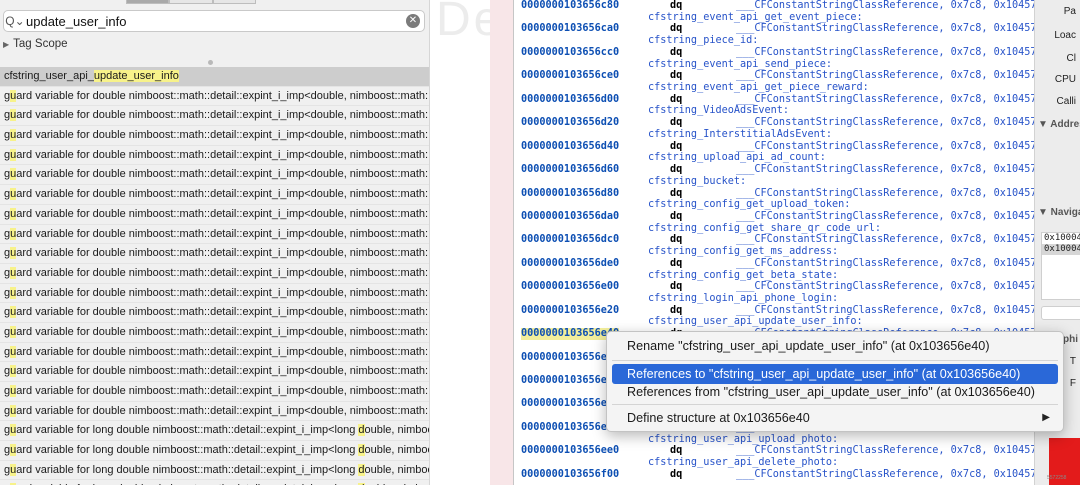 The image size is (1080, 485). Describe the element at coordinates (570, 100) in the screenshot. I see `address: 0000000103656d00` at that location.